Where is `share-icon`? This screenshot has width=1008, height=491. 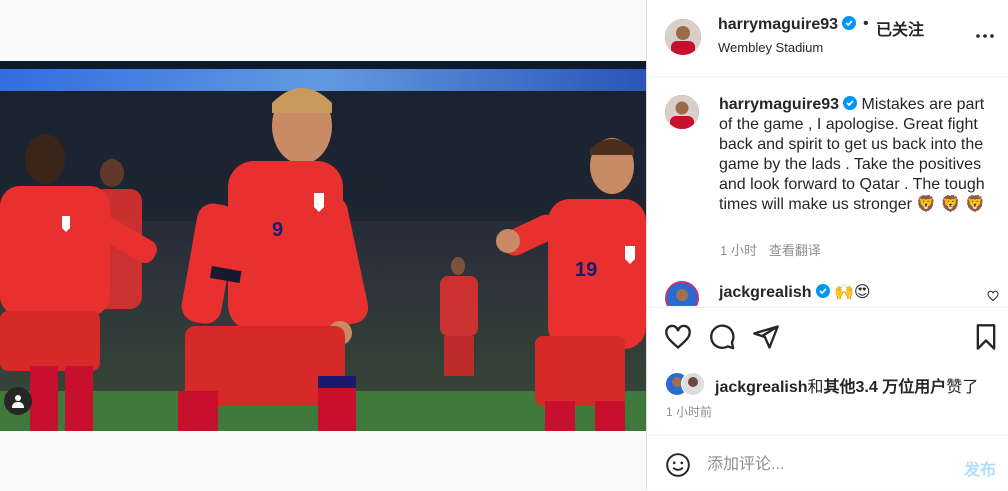 share-icon is located at coordinates (766, 337).